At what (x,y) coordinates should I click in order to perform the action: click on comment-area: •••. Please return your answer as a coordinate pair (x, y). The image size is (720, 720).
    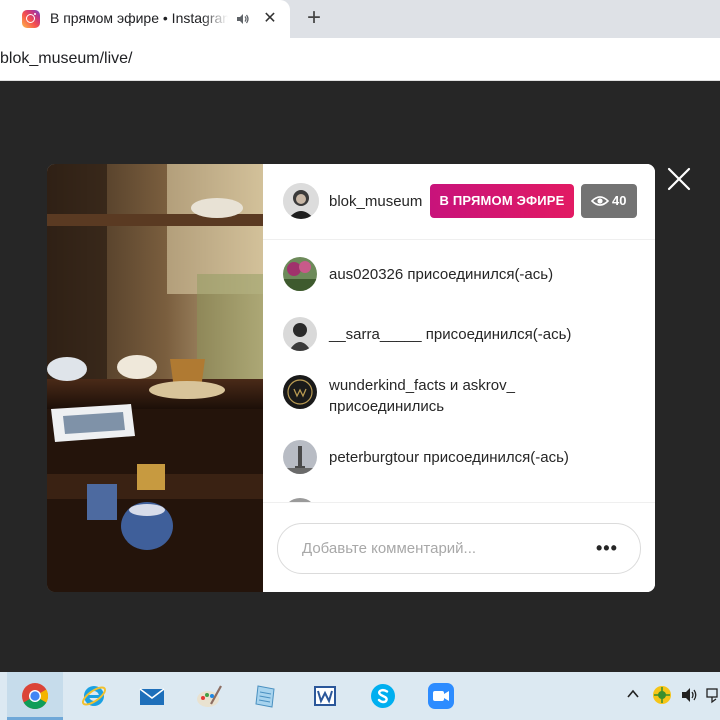
    Looking at the image, I should click on (459, 547).